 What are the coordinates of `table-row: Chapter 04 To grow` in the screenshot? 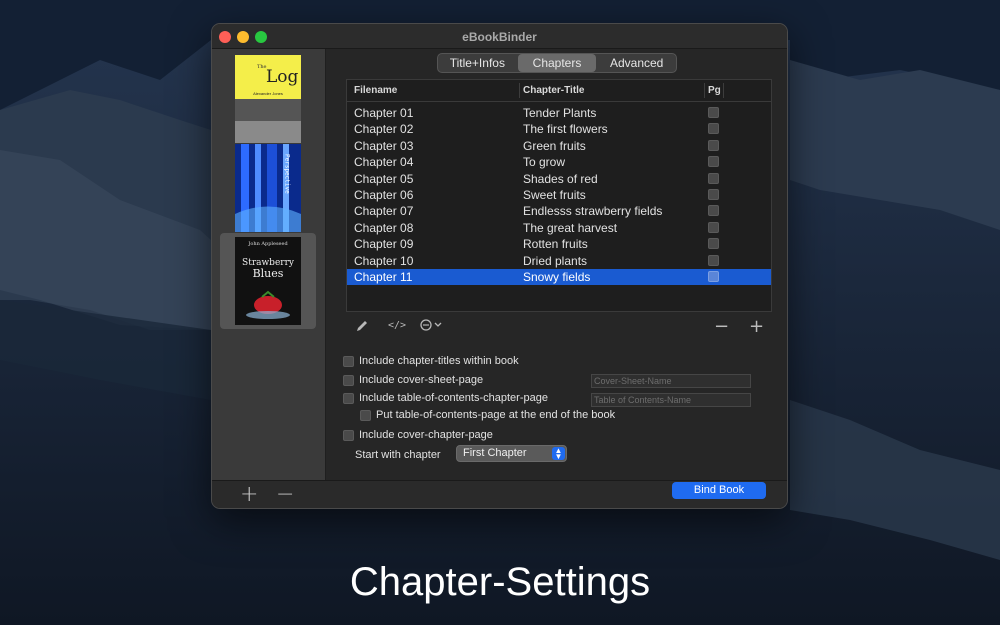 It's located at (559, 162).